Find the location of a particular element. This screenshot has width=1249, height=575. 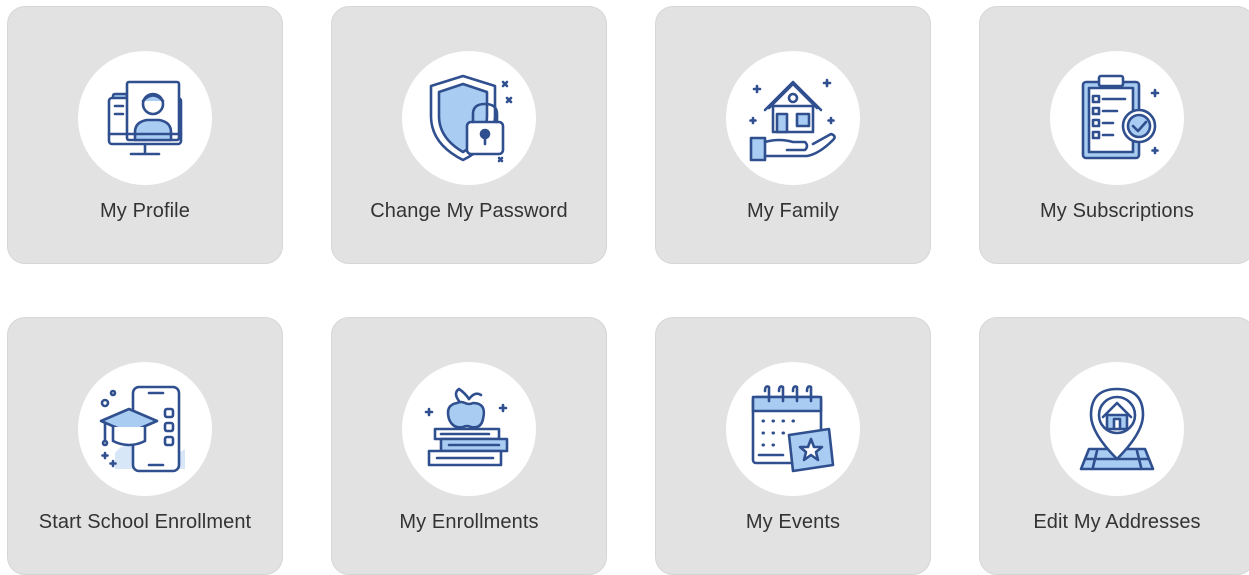

profile-monitor-icon is located at coordinates (145, 118).